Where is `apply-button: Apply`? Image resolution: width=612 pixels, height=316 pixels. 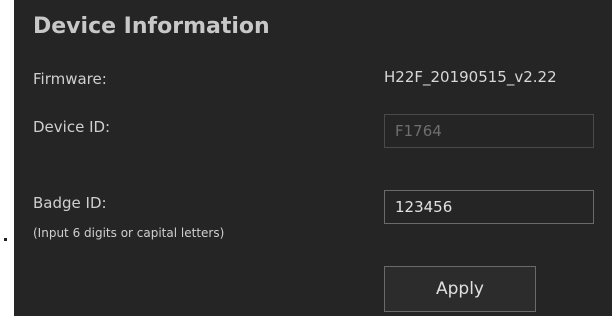
apply-button: Apply is located at coordinates (460, 289).